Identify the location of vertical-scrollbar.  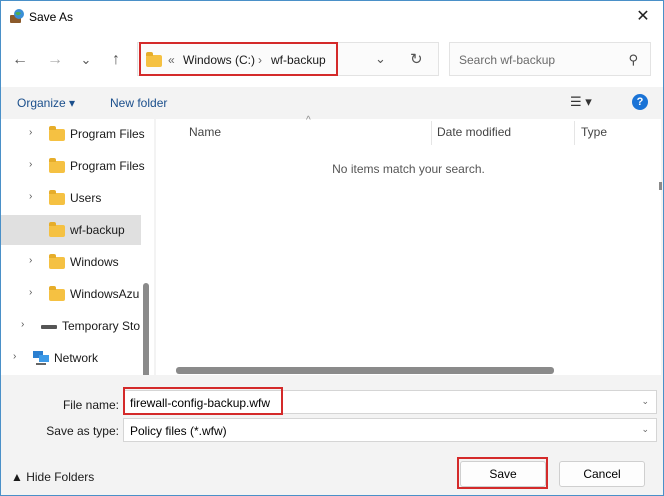
(660, 186).